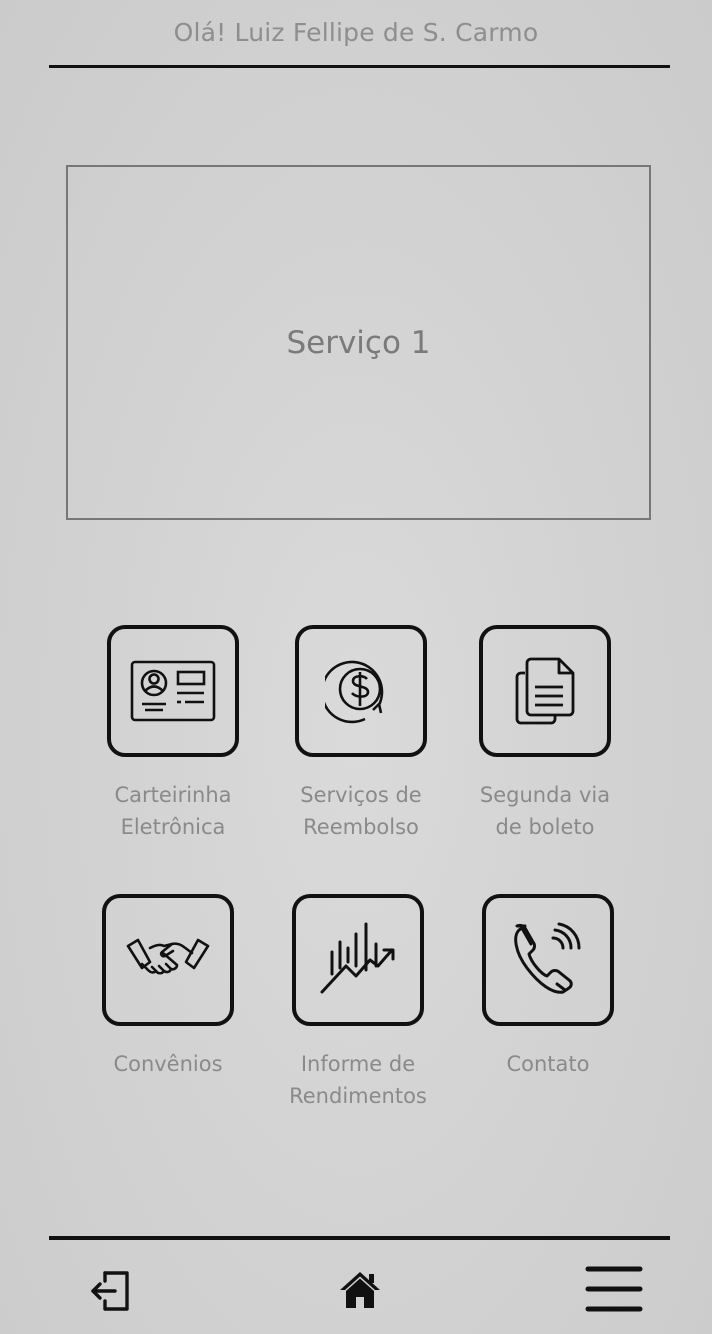 This screenshot has width=712, height=1334. Describe the element at coordinates (168, 1064) in the screenshot. I see `tile-convenios-label: Convênios` at that location.